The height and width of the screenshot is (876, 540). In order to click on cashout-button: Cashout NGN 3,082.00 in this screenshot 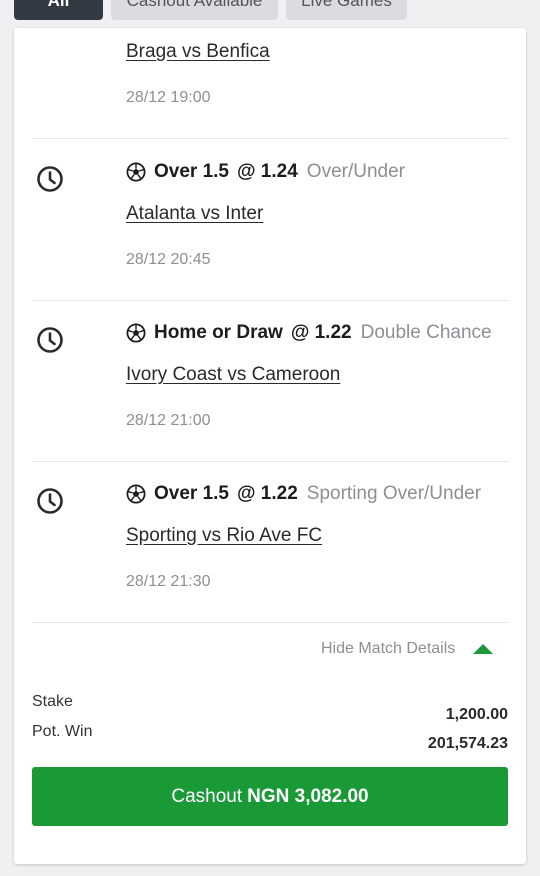, I will do `click(270, 796)`.